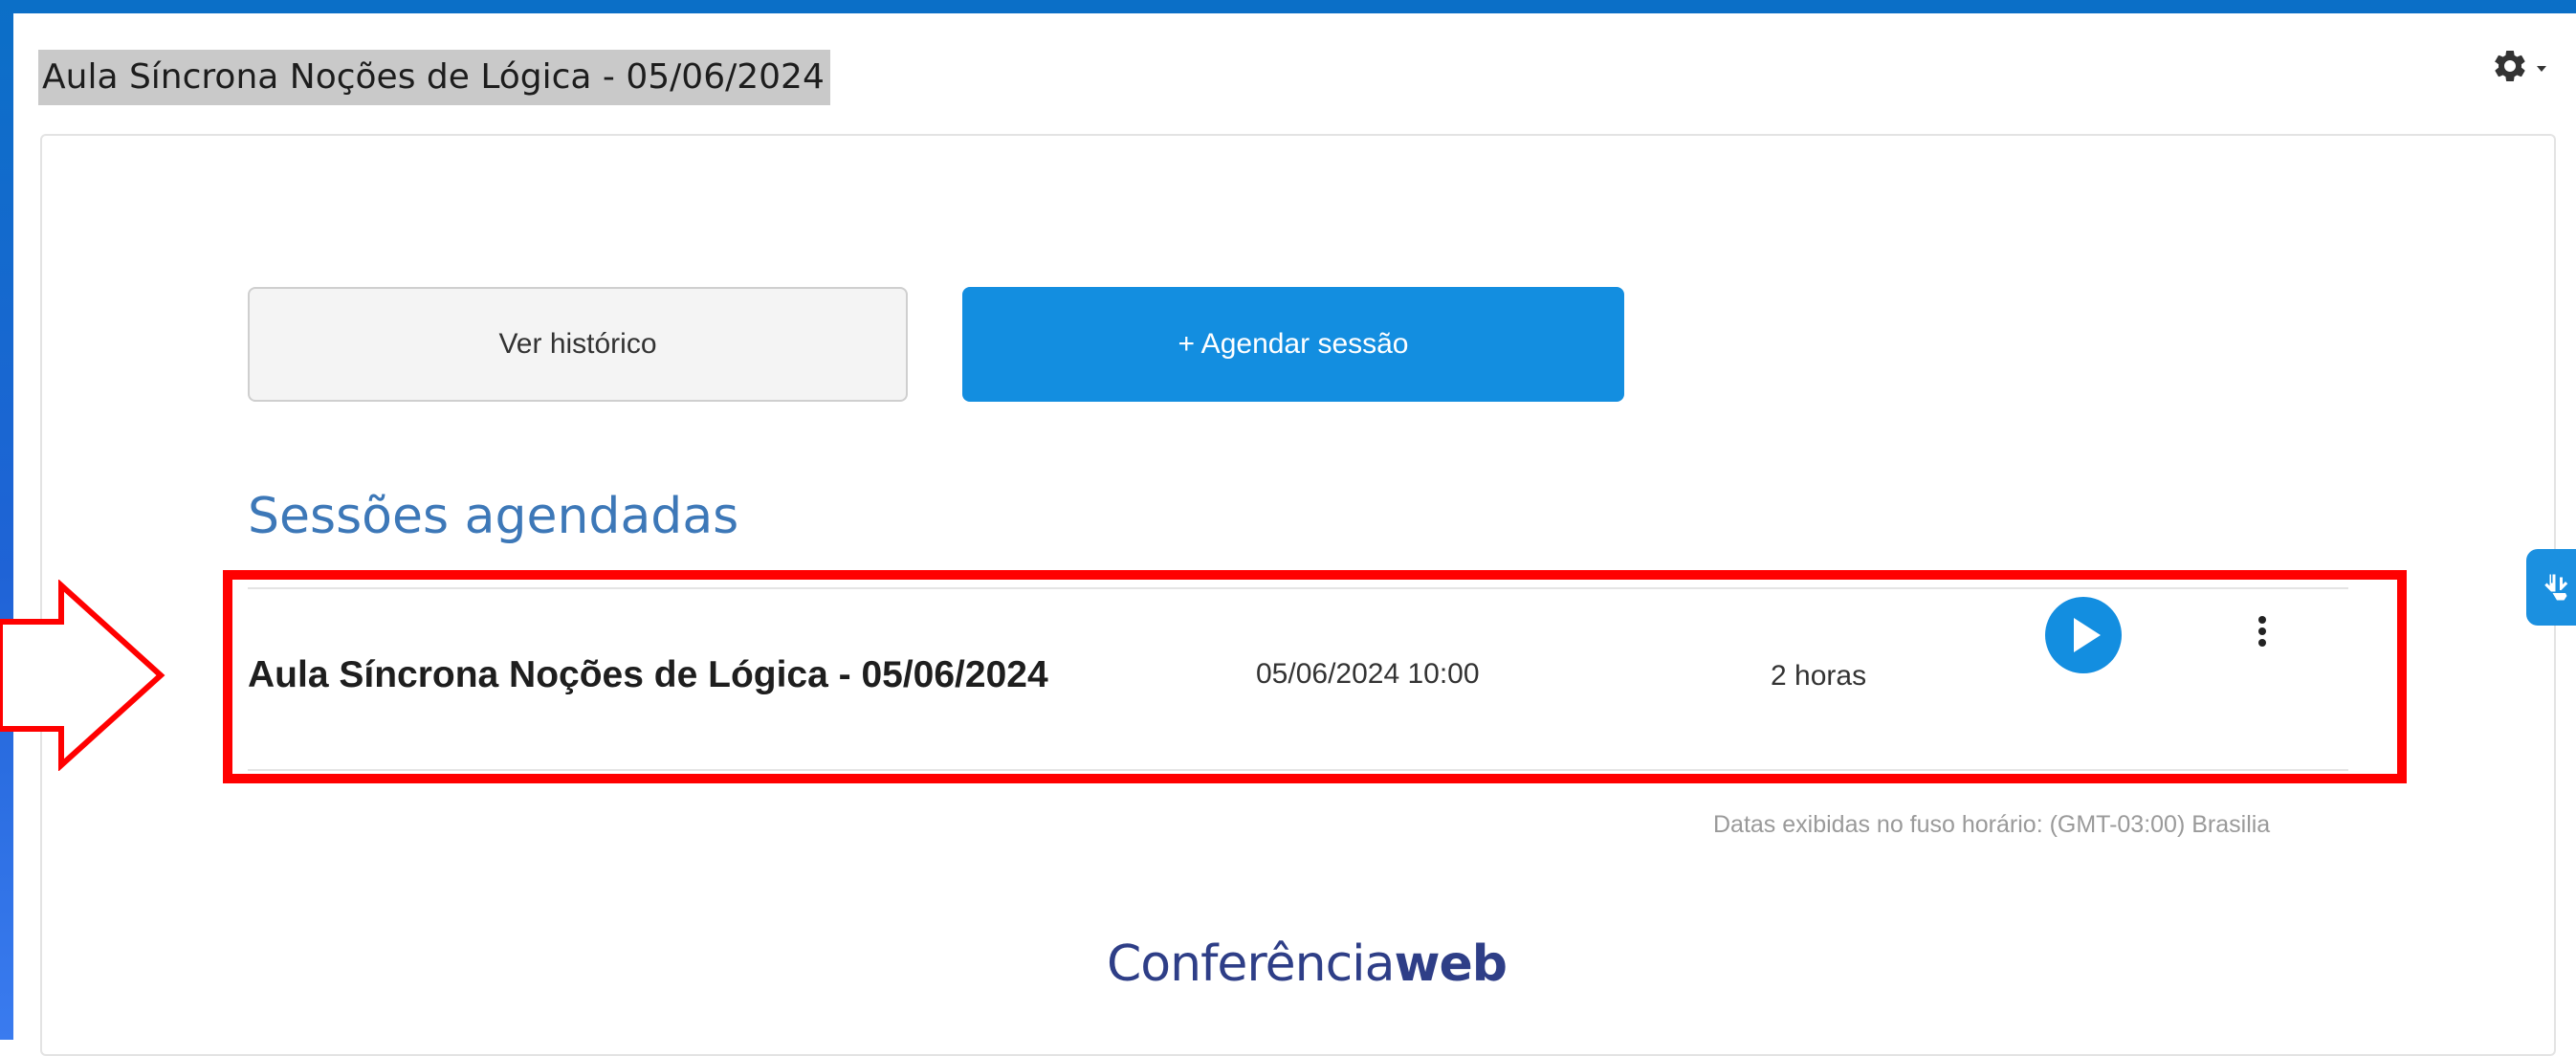 This screenshot has height=1056, width=2576. What do you see at coordinates (1288, 6) in the screenshot?
I see `window-frame-top` at bounding box center [1288, 6].